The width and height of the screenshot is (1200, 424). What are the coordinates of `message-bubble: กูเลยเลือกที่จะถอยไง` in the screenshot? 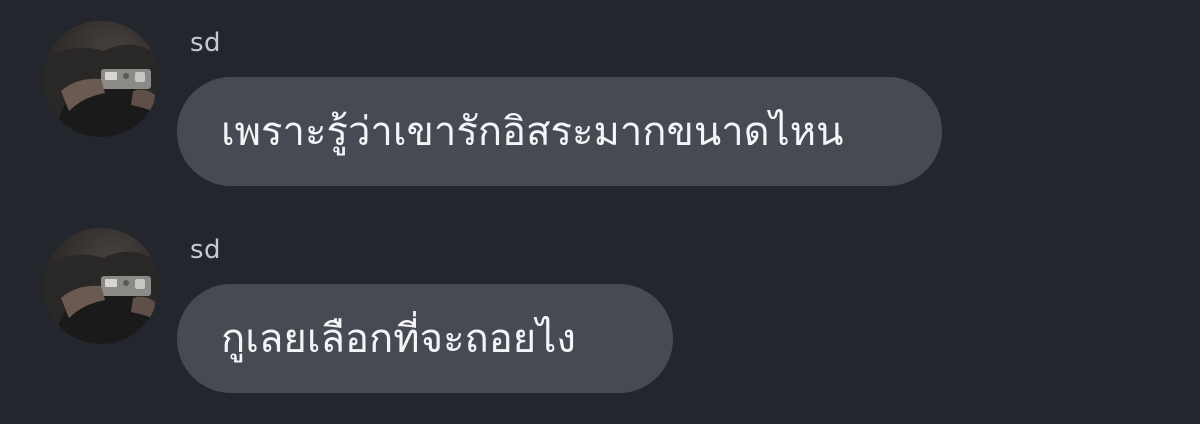 It's located at (425, 338).